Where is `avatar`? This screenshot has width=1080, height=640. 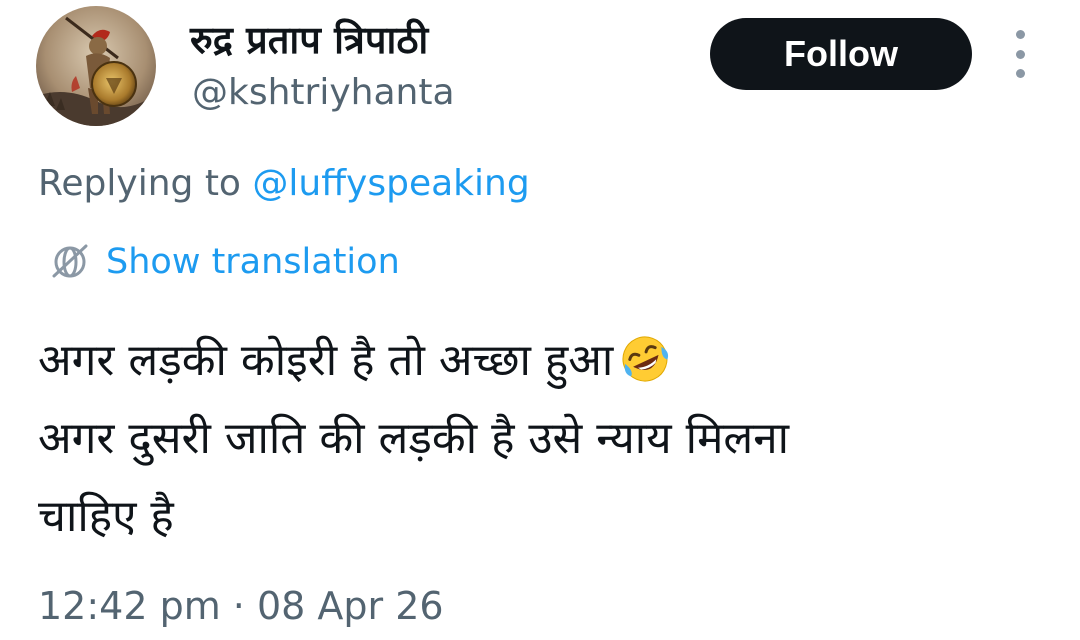
avatar is located at coordinates (96, 66).